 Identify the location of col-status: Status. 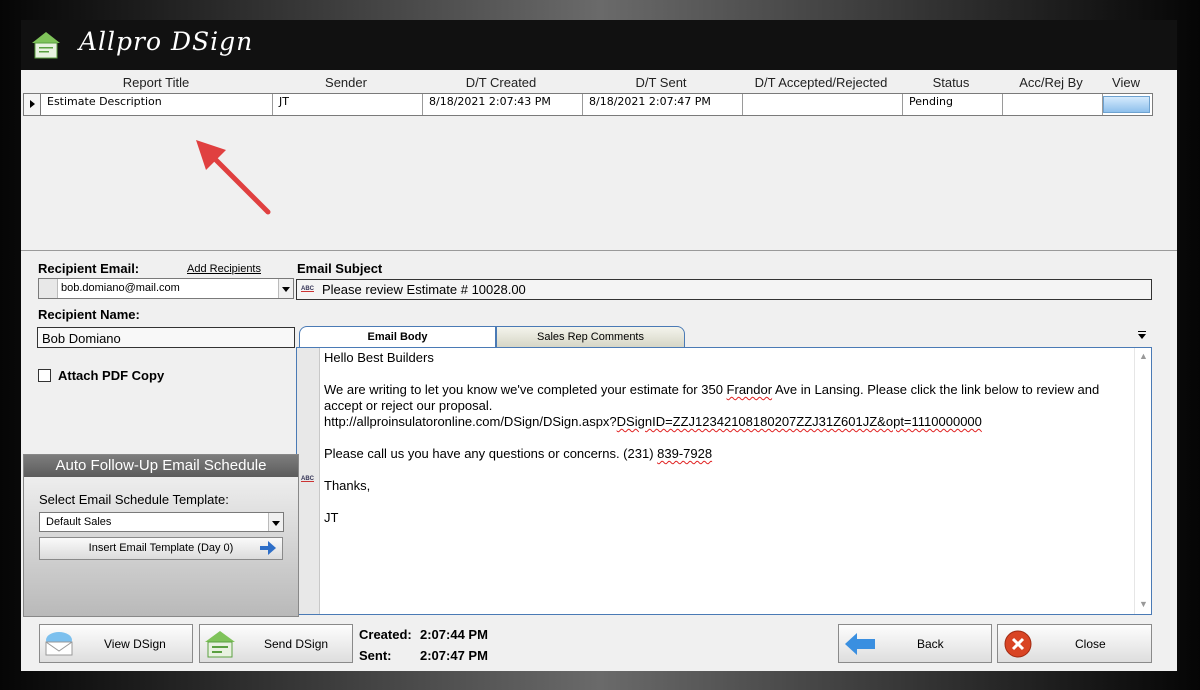
(951, 82).